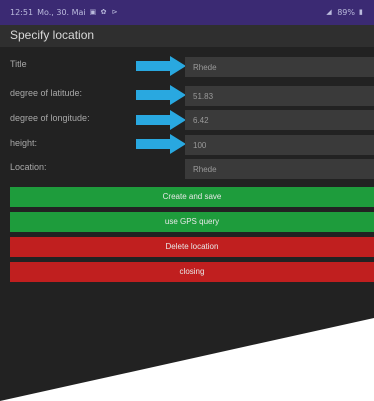 This screenshot has width=374, height=401. Describe the element at coordinates (46, 93) in the screenshot. I see `latitude-label: degree of latitude:` at that location.